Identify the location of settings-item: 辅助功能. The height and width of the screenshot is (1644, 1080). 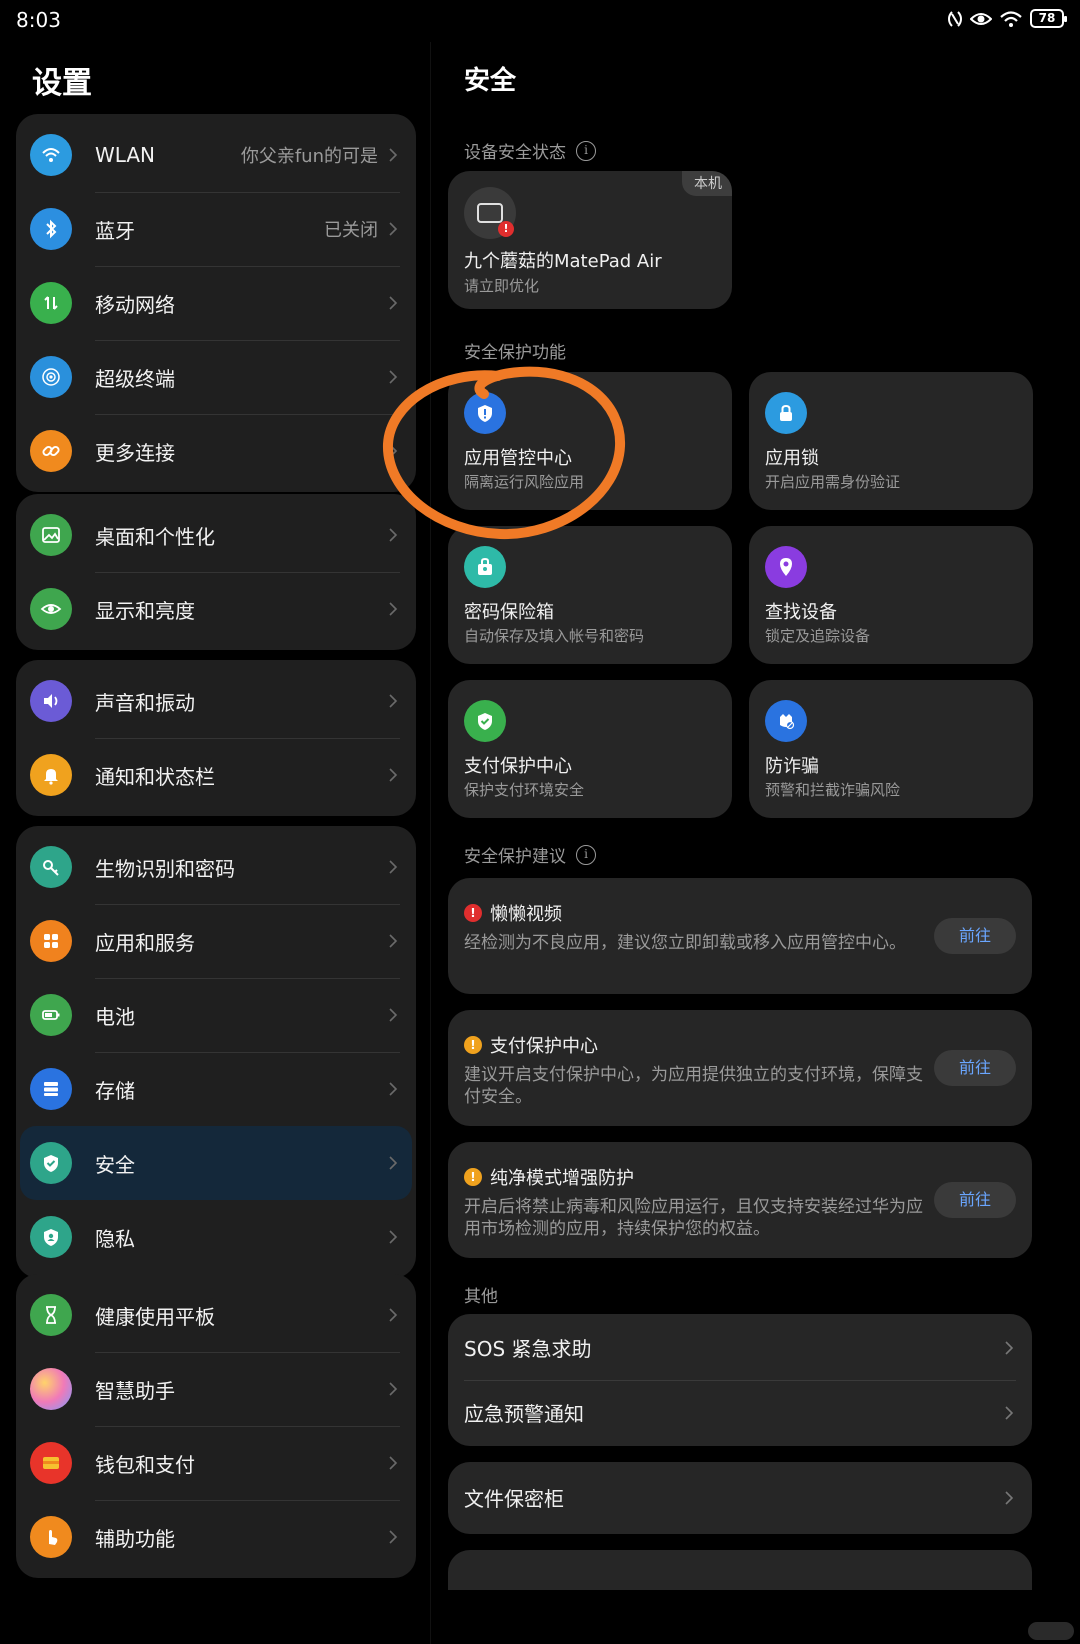
(216, 1537).